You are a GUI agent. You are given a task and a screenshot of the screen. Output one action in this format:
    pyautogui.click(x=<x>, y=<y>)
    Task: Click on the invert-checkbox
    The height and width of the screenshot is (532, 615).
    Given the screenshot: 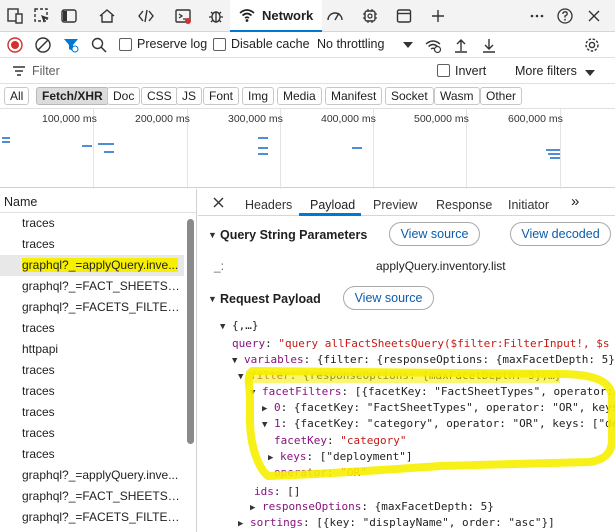 What is the action you would take?
    pyautogui.click(x=443, y=70)
    